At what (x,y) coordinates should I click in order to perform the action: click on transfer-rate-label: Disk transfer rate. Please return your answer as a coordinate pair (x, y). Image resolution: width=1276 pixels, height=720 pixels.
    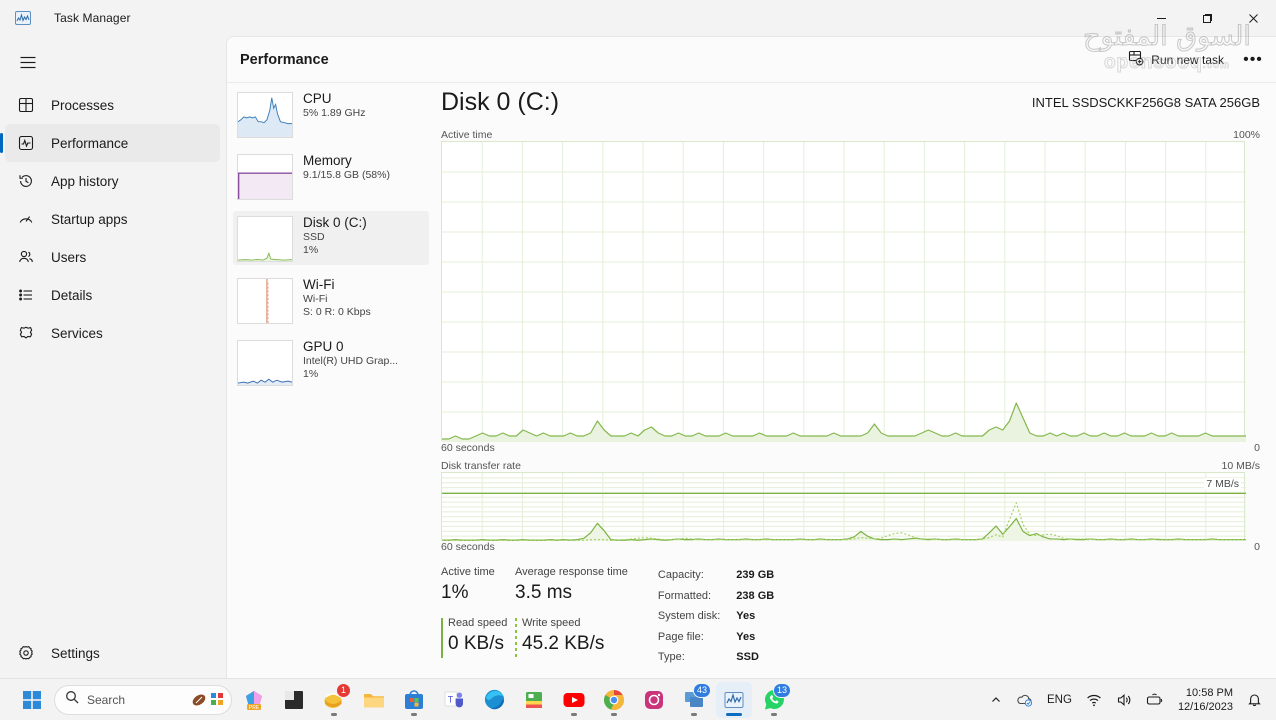
    Looking at the image, I should click on (481, 466).